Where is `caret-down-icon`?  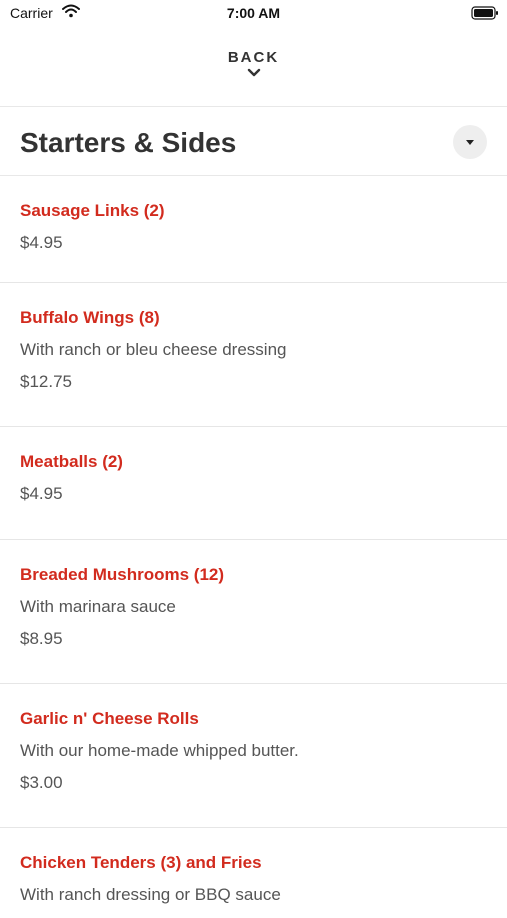 caret-down-icon is located at coordinates (470, 142).